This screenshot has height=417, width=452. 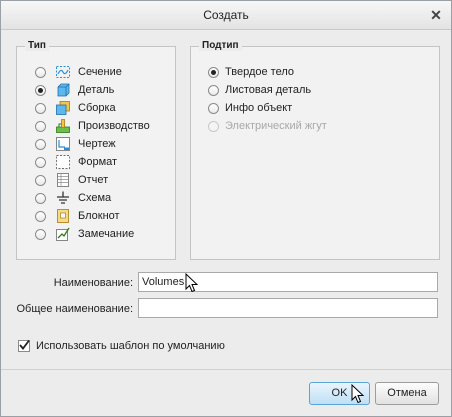 I want to click on section-icon, so click(x=63, y=72).